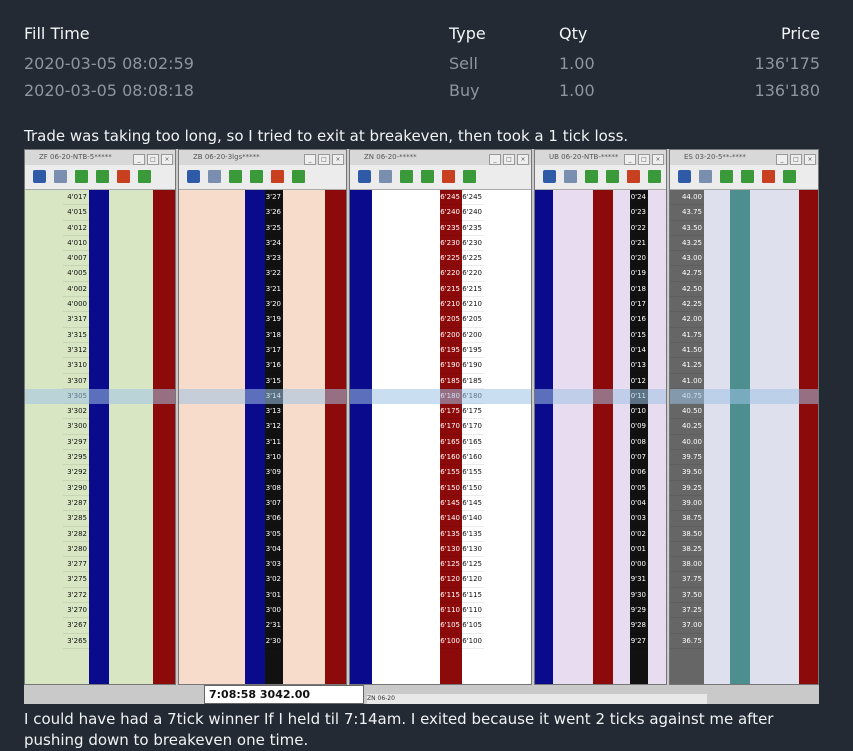  Describe the element at coordinates (687, 443) in the screenshot. I see `price-cell: 40.00` at that location.